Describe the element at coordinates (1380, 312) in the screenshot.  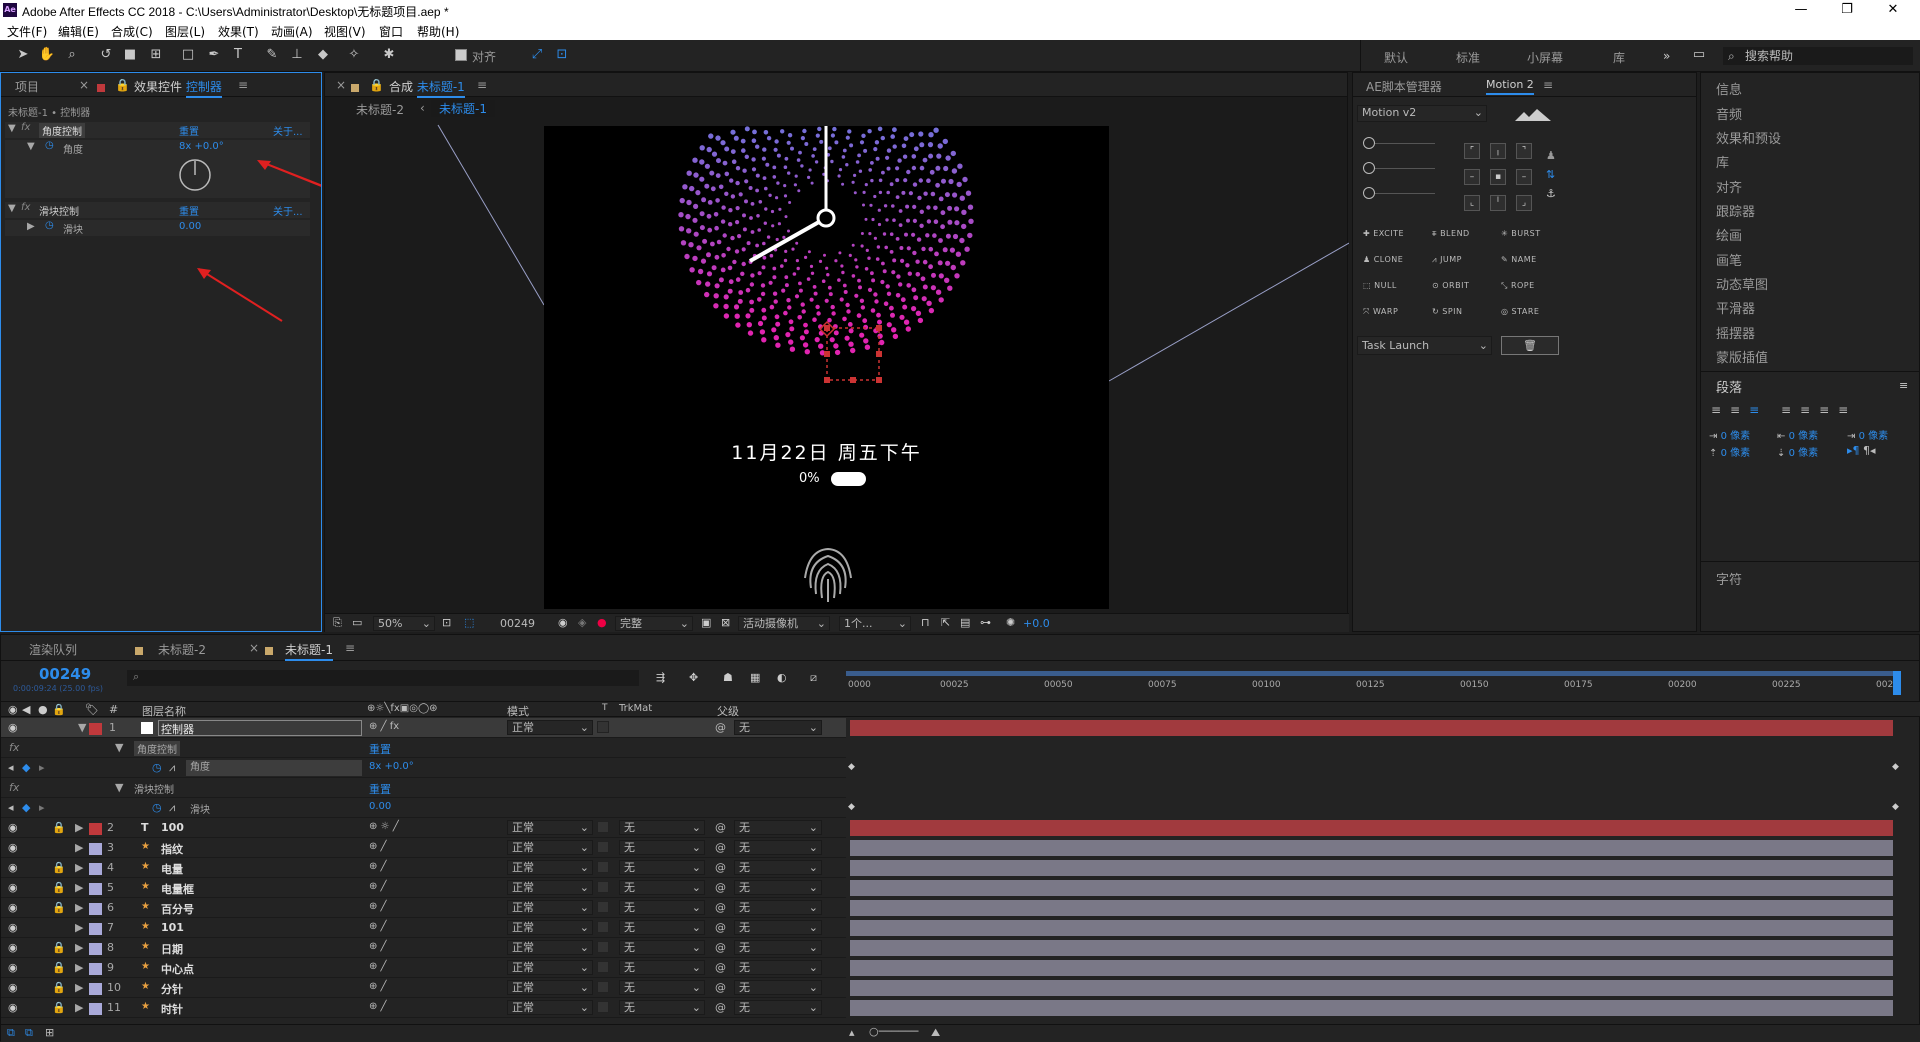
I see `warp-button: ⤧ WARP` at that location.